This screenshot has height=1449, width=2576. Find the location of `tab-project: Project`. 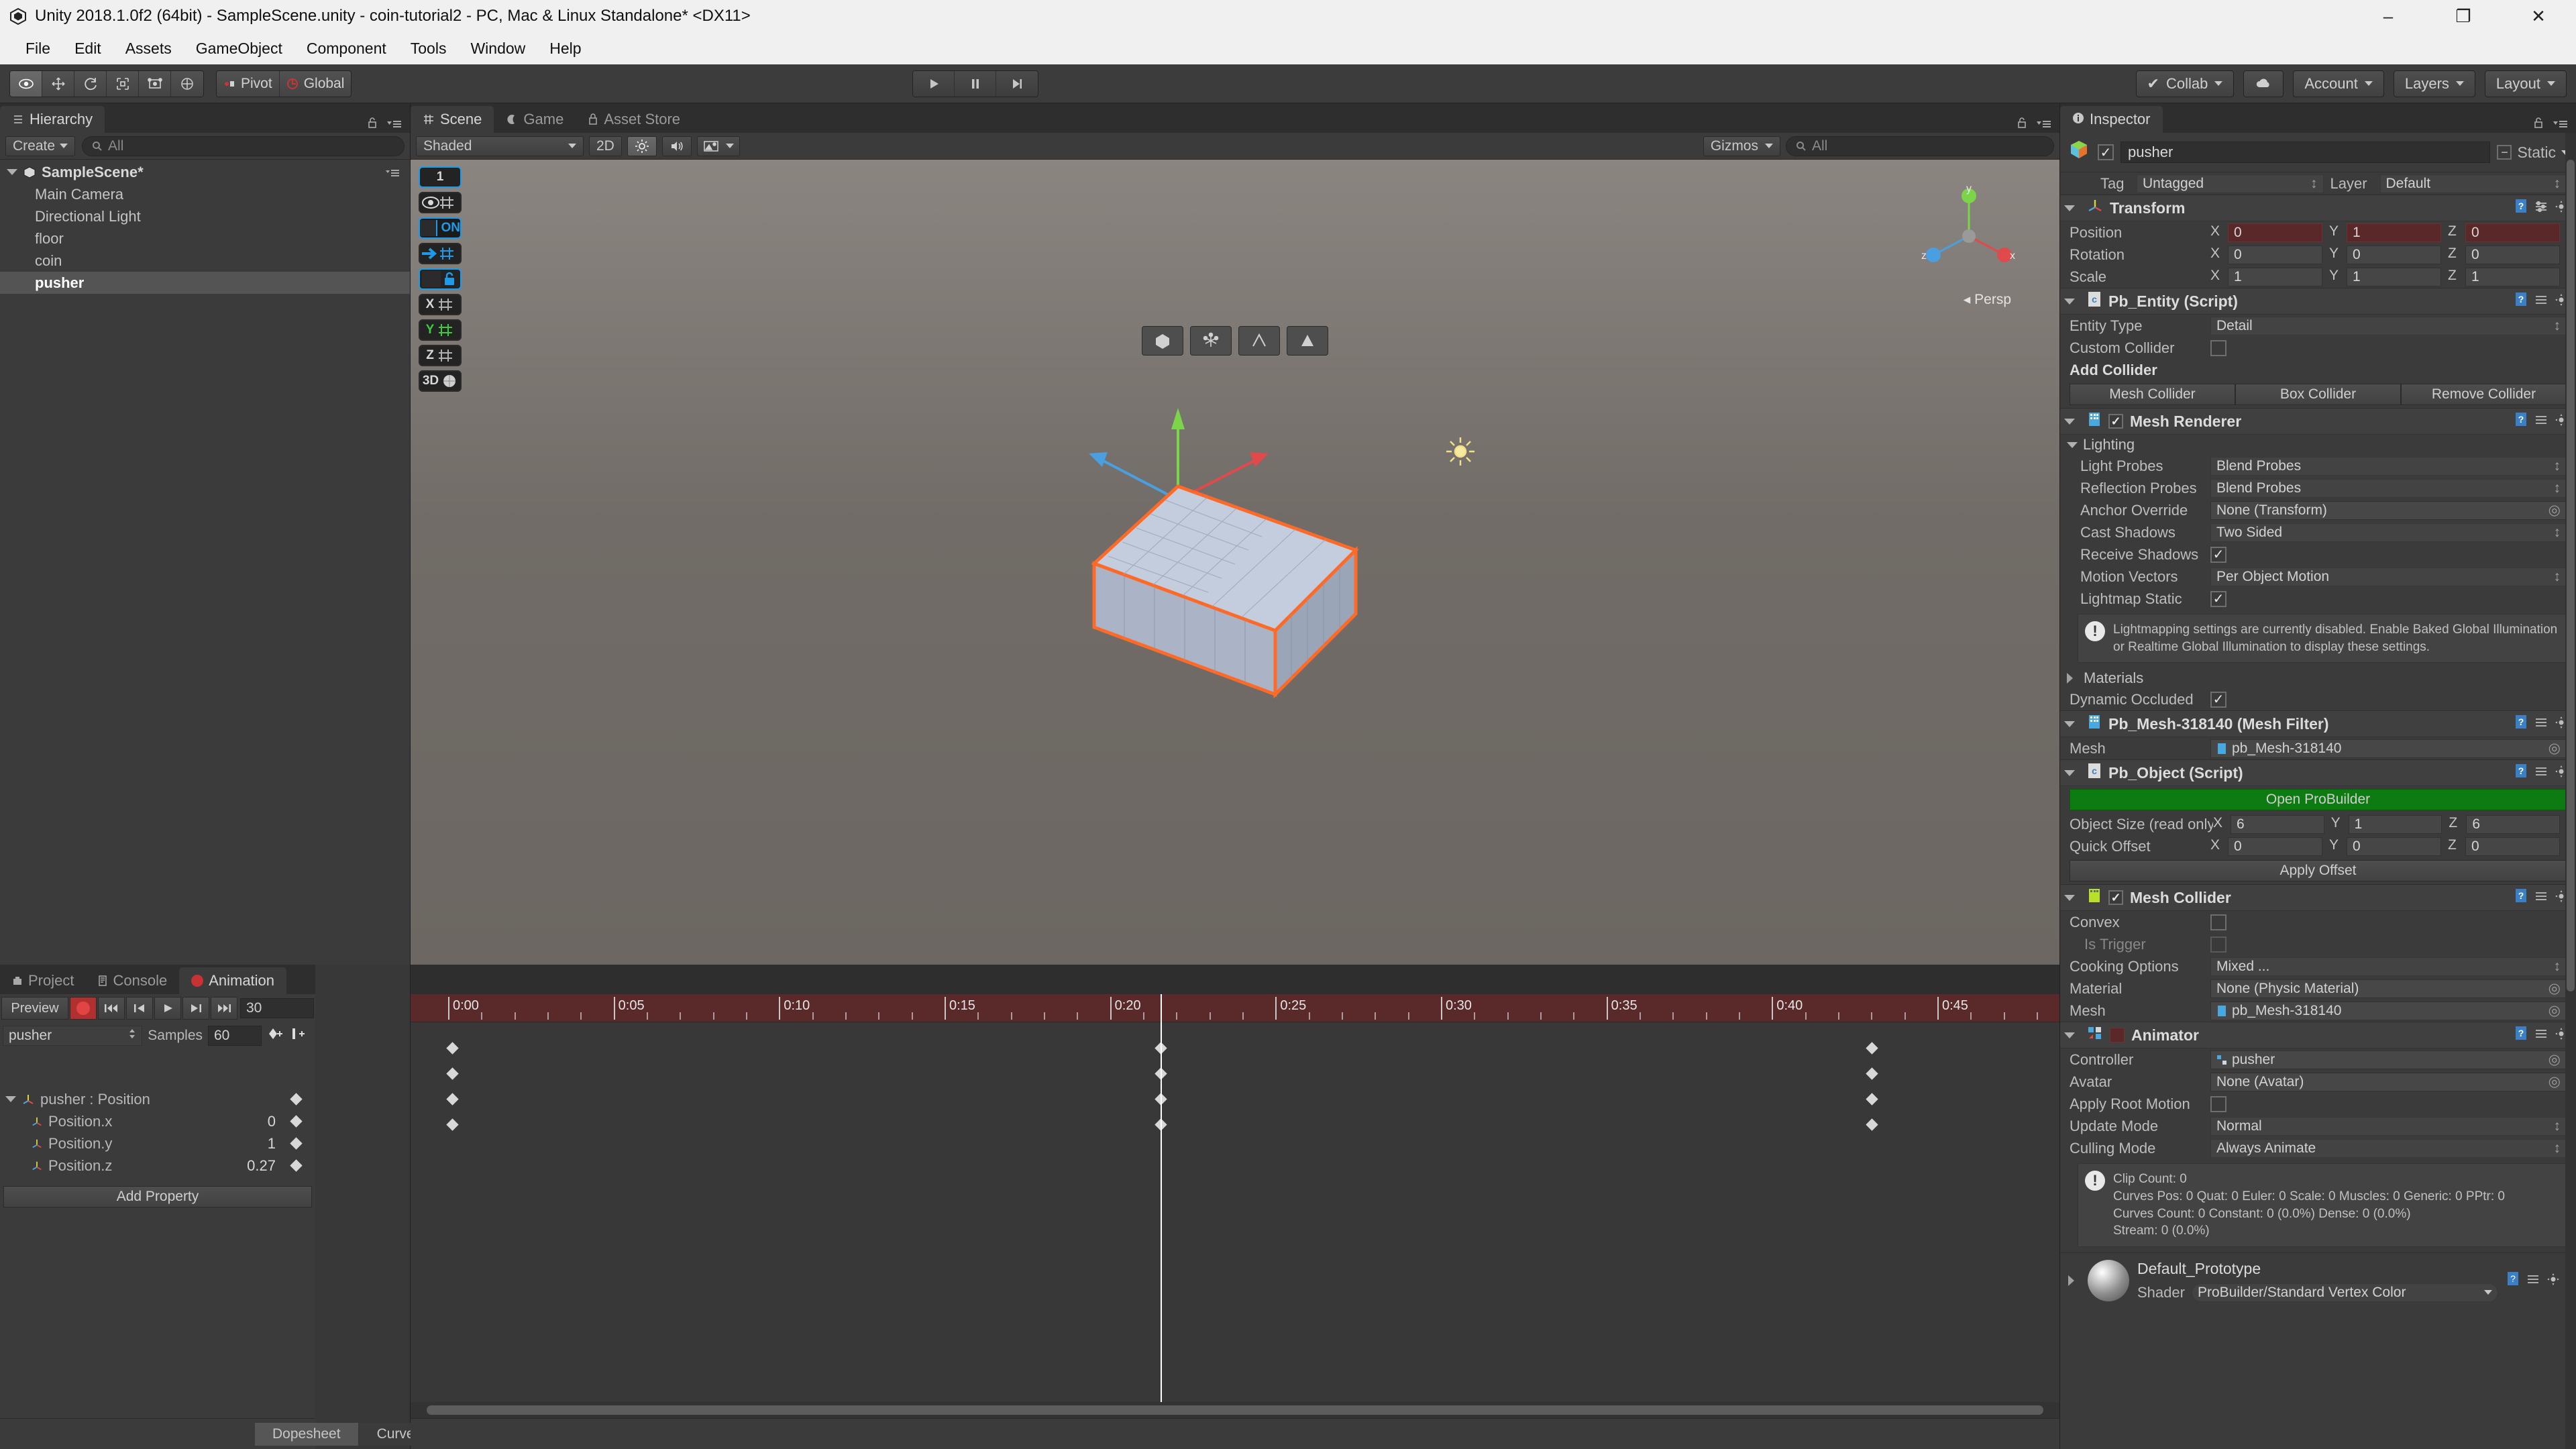

tab-project: Project is located at coordinates (43, 980).